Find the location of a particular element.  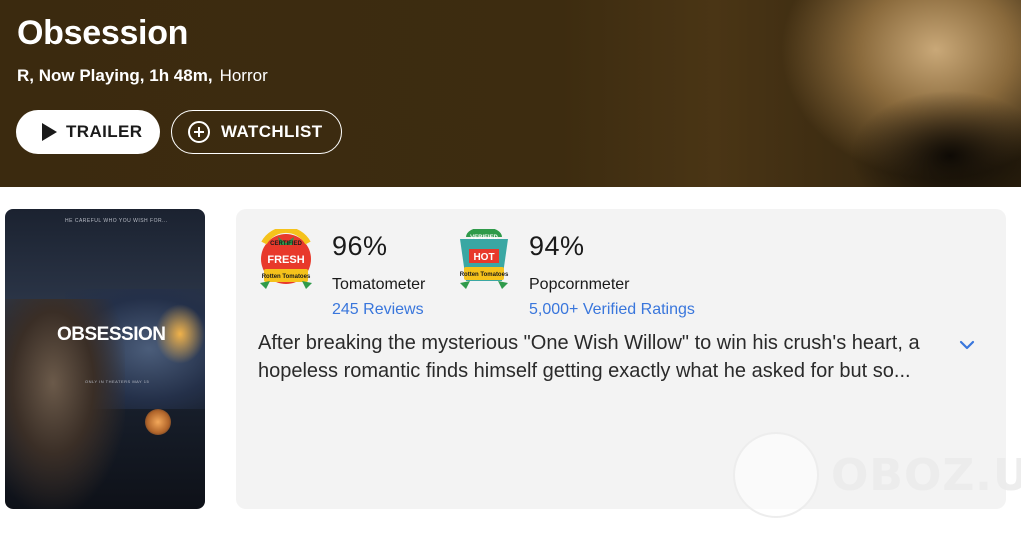

plus-circle-icon is located at coordinates (199, 132).